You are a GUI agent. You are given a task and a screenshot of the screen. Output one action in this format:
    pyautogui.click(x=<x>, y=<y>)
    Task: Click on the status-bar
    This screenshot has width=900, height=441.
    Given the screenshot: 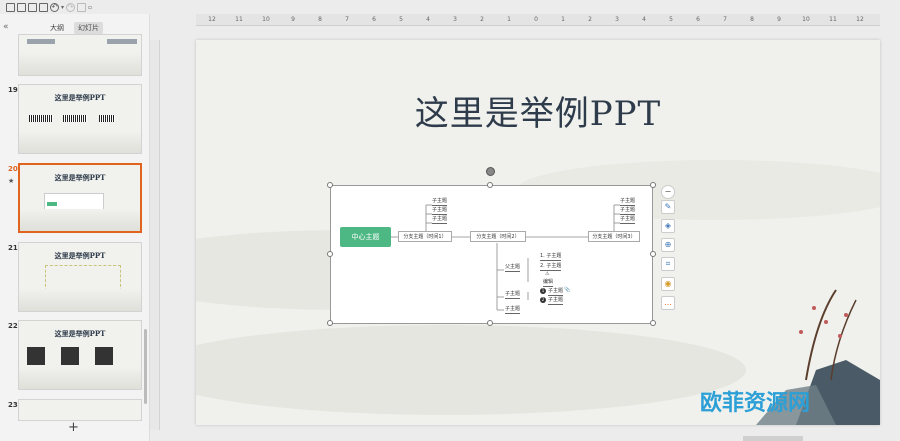 What is the action you would take?
    pyautogui.click(x=773, y=438)
    